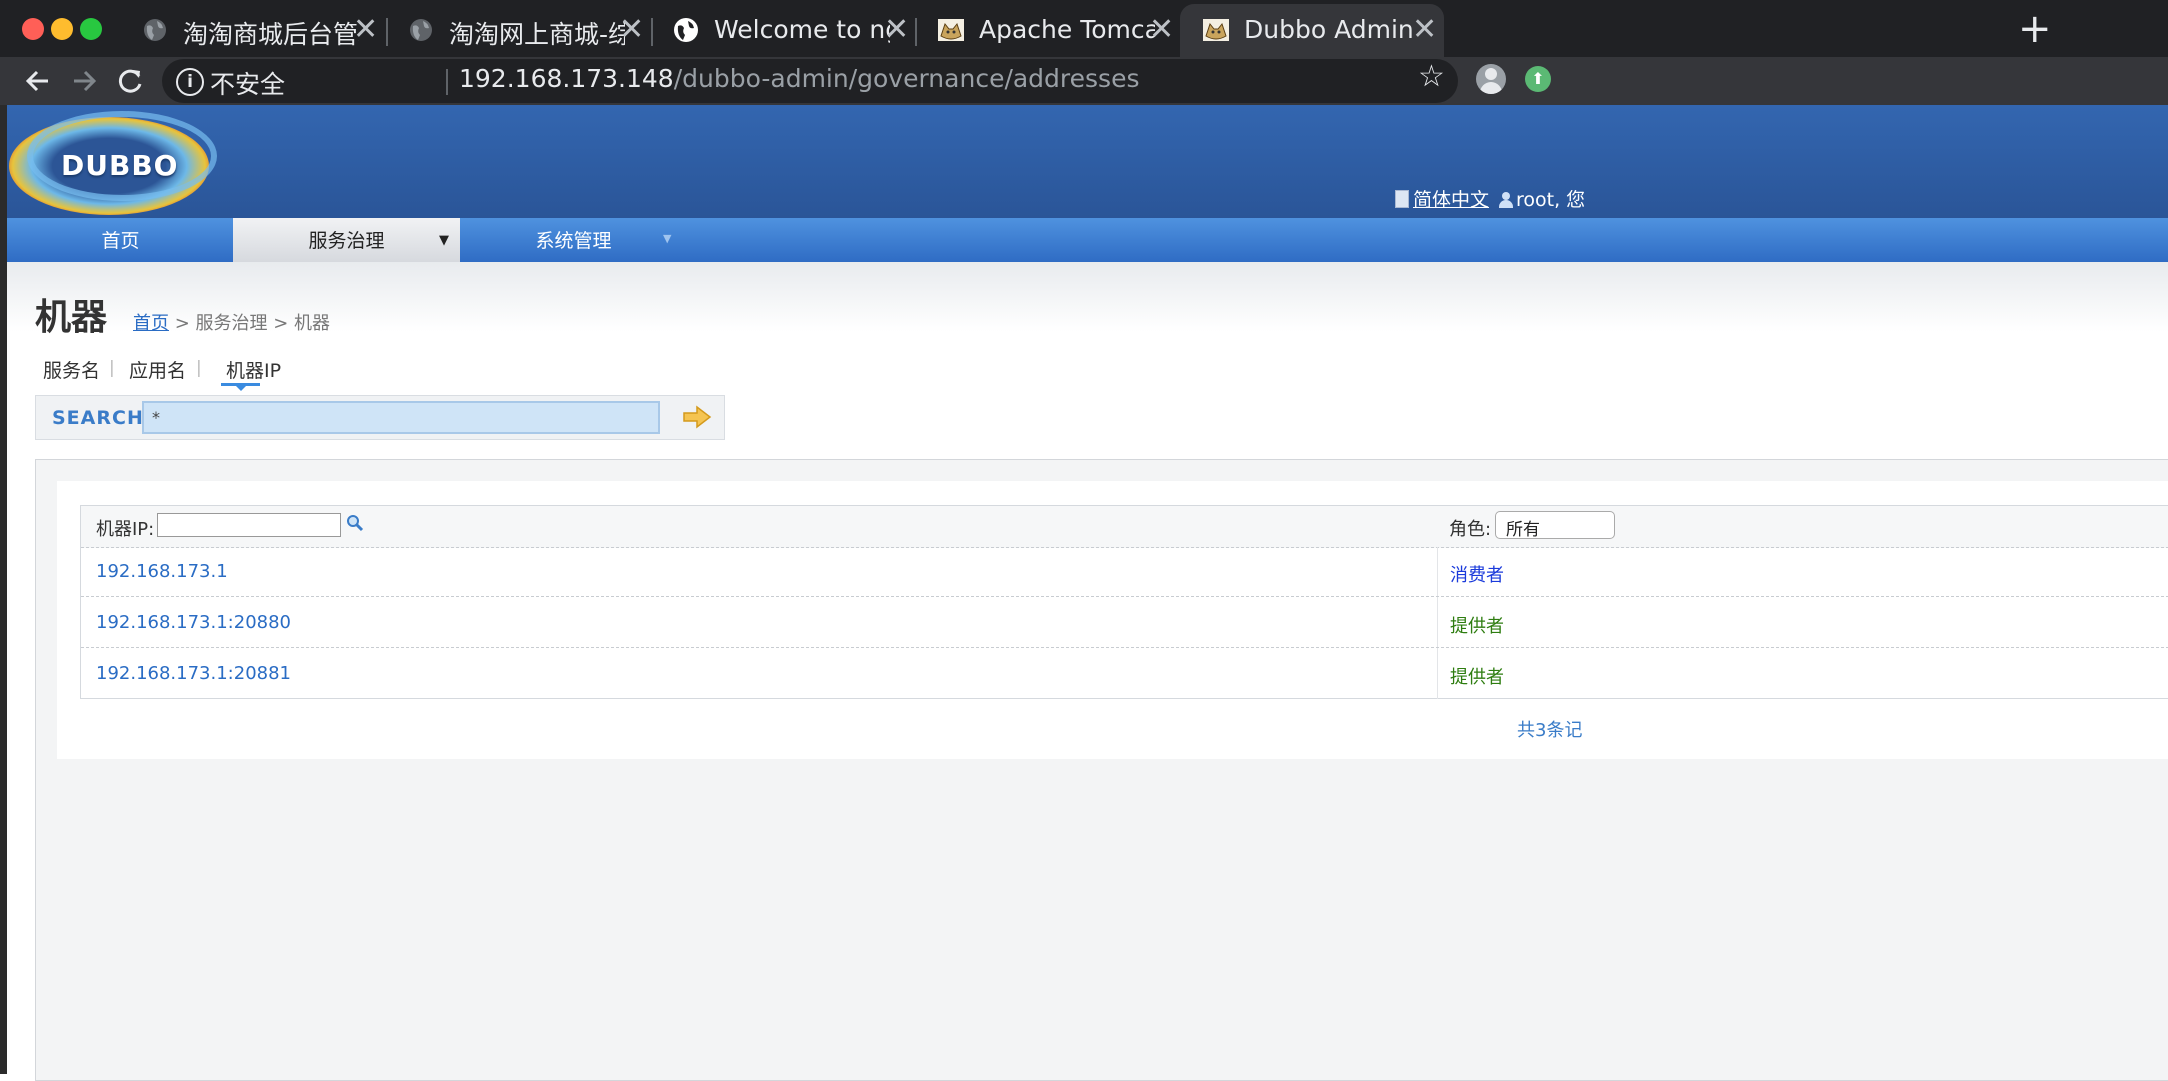  I want to click on search-box: SEARCH, so click(380, 417).